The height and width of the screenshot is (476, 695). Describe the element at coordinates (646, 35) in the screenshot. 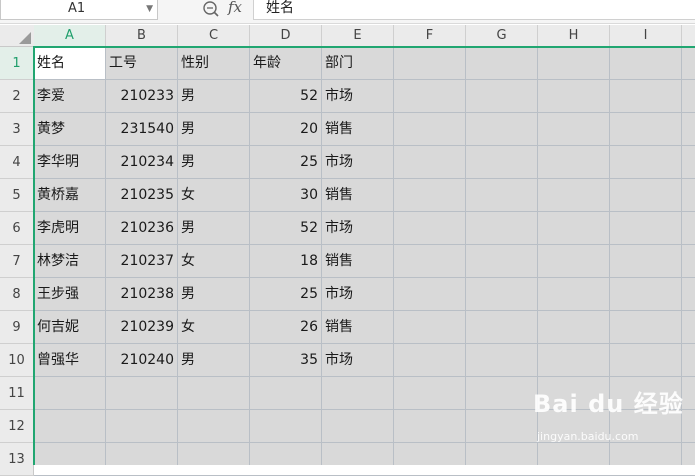

I see `column-header-I: I` at that location.